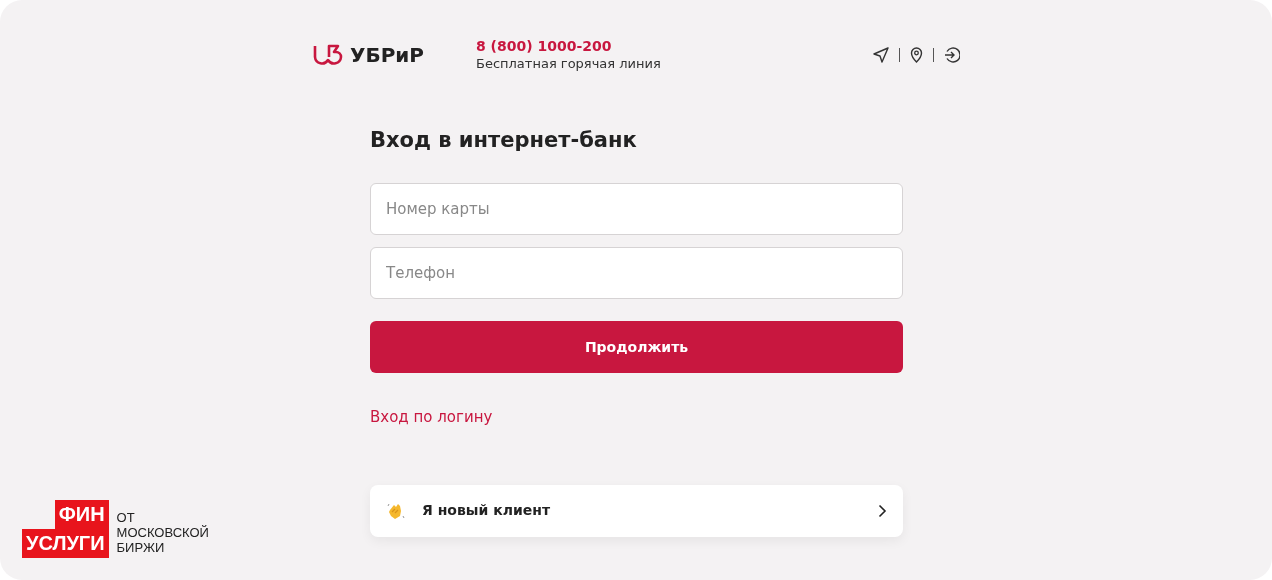 Image resolution: width=1272 pixels, height=580 pixels. I want to click on phone-number: 8 (800) 1000-200, so click(568, 45).